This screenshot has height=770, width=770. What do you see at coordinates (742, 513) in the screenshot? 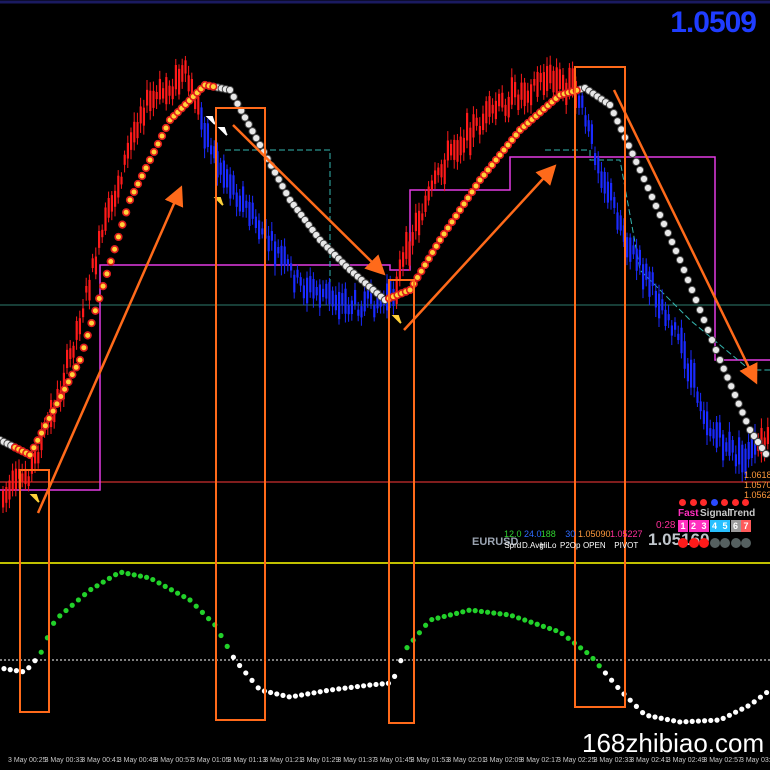
I see `signal-header-trend: Trend` at bounding box center [742, 513].